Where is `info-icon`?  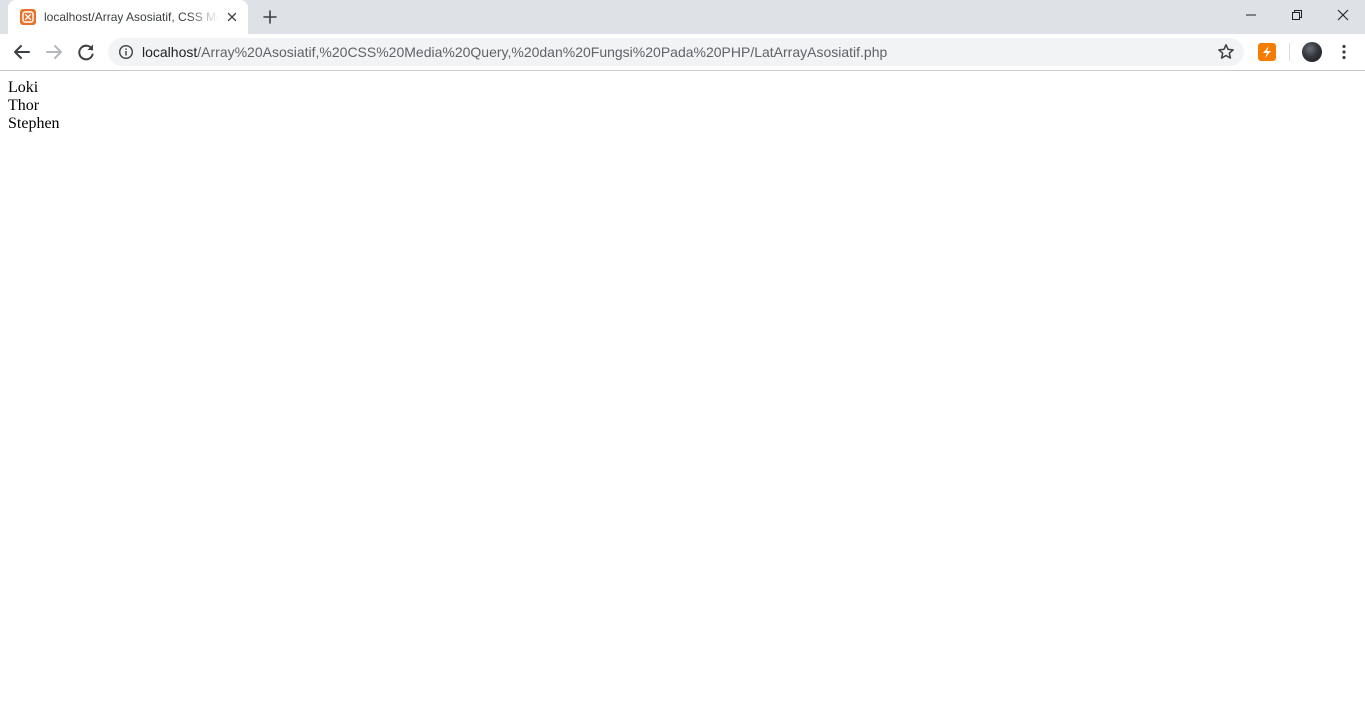 info-icon is located at coordinates (126, 52).